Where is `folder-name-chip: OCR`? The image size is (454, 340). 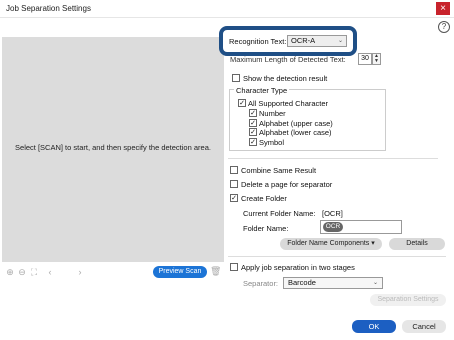 folder-name-chip: OCR is located at coordinates (333, 227).